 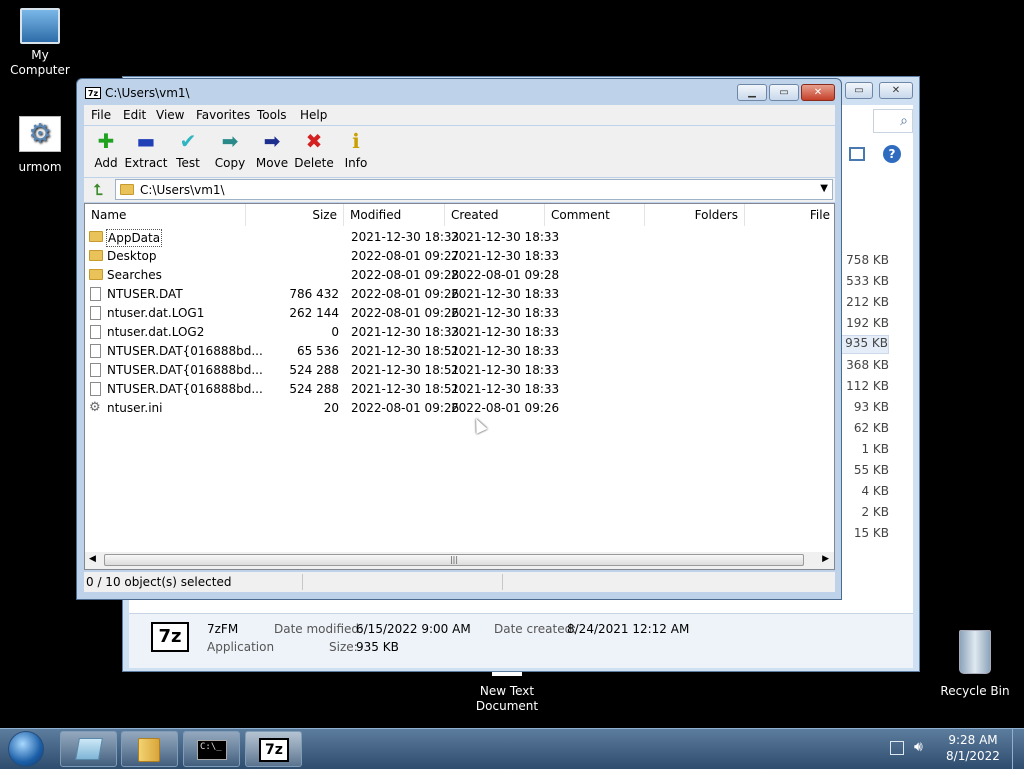 What do you see at coordinates (394, 215) in the screenshot?
I see `column-header-modified: Modified` at bounding box center [394, 215].